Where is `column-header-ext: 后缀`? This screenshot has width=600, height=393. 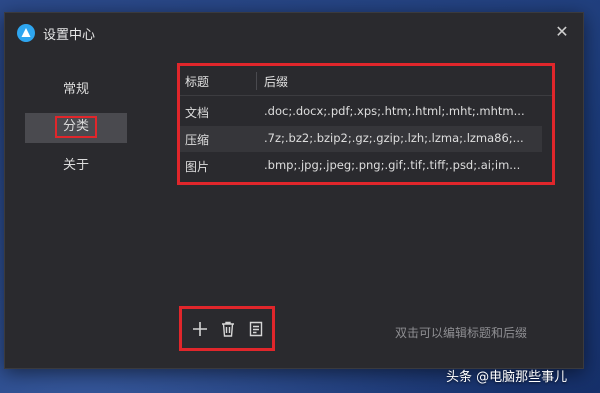
column-header-ext: 后缀 is located at coordinates (276, 81).